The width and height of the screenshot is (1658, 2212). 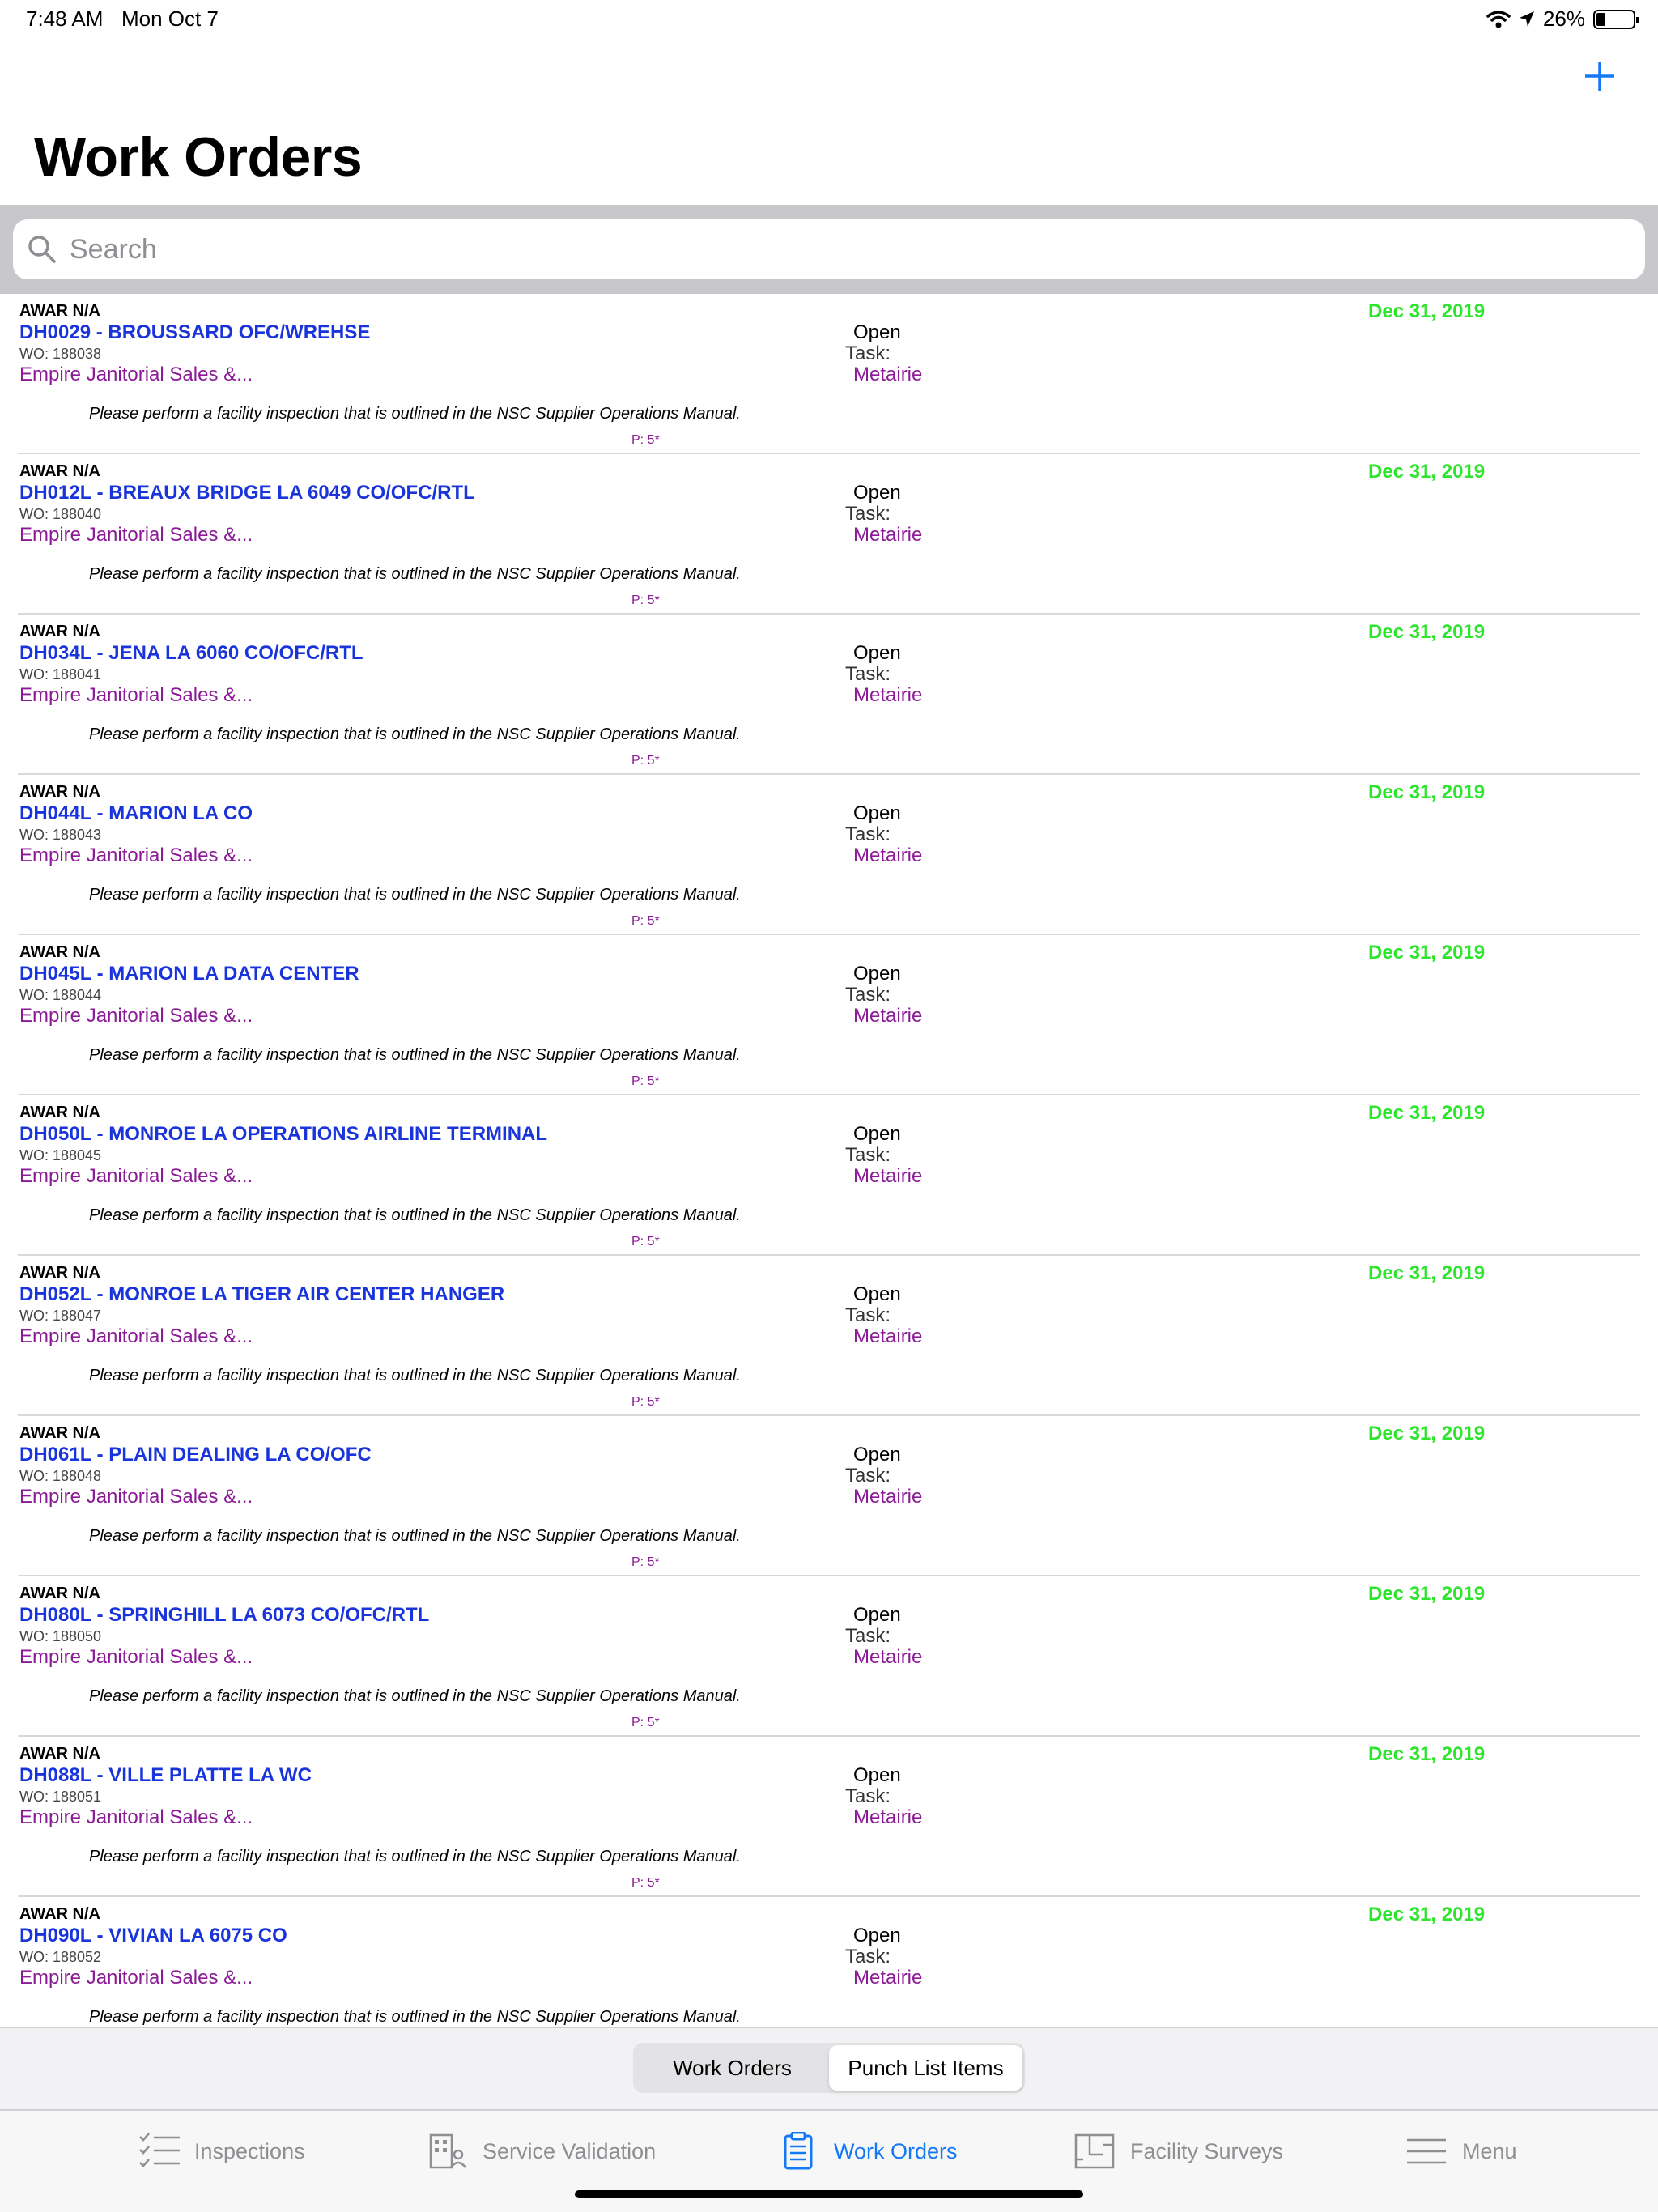 I want to click on segment-work-orders: Work Orders, so click(x=732, y=2068).